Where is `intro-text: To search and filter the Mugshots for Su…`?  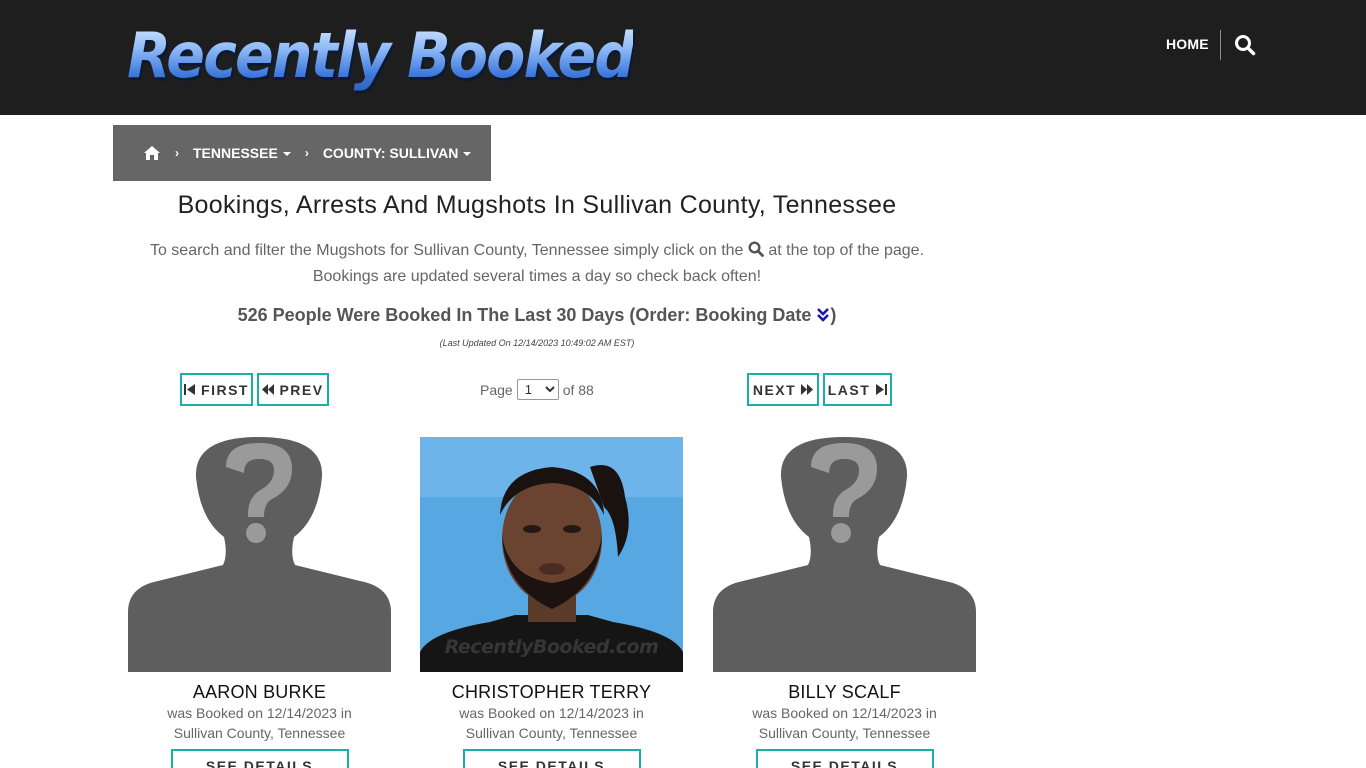
intro-text: To search and filter the Mugshots for Su… is located at coordinates (537, 264).